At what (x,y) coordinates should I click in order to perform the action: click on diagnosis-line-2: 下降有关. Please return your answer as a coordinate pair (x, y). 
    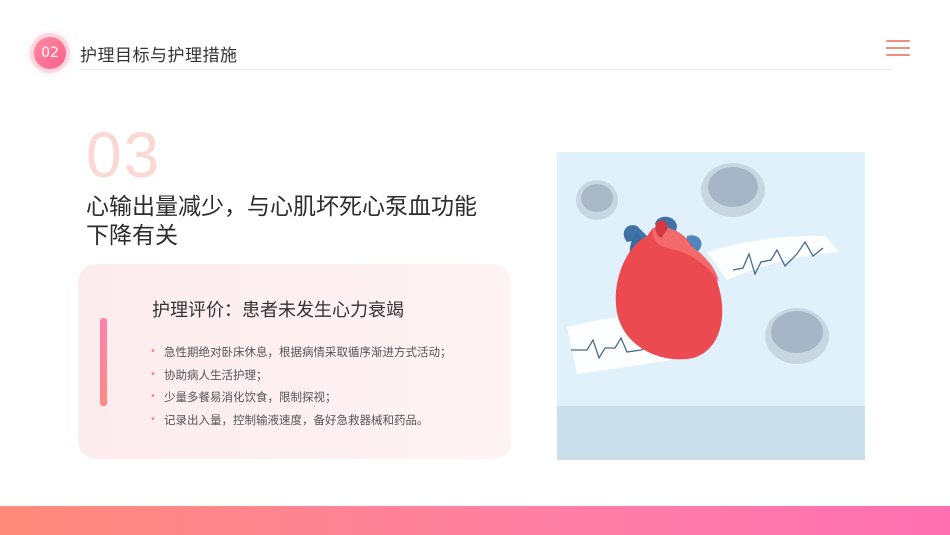
    Looking at the image, I should click on (132, 236).